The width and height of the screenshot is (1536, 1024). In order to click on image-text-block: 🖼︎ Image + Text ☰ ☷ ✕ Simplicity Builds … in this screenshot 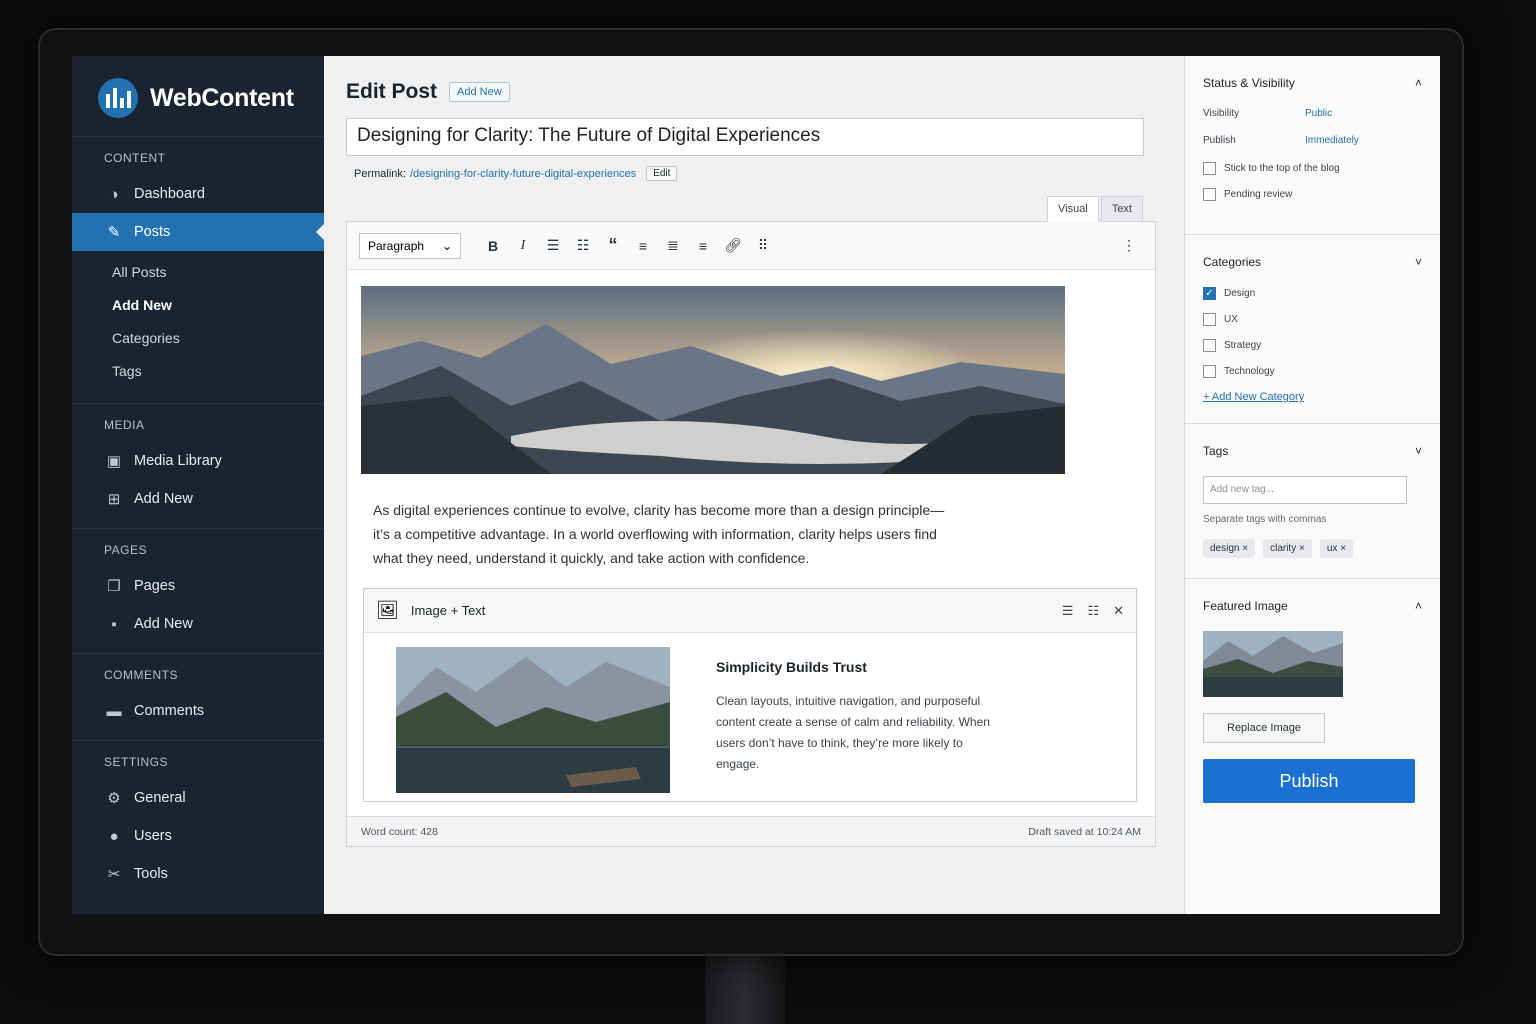, I will do `click(750, 695)`.